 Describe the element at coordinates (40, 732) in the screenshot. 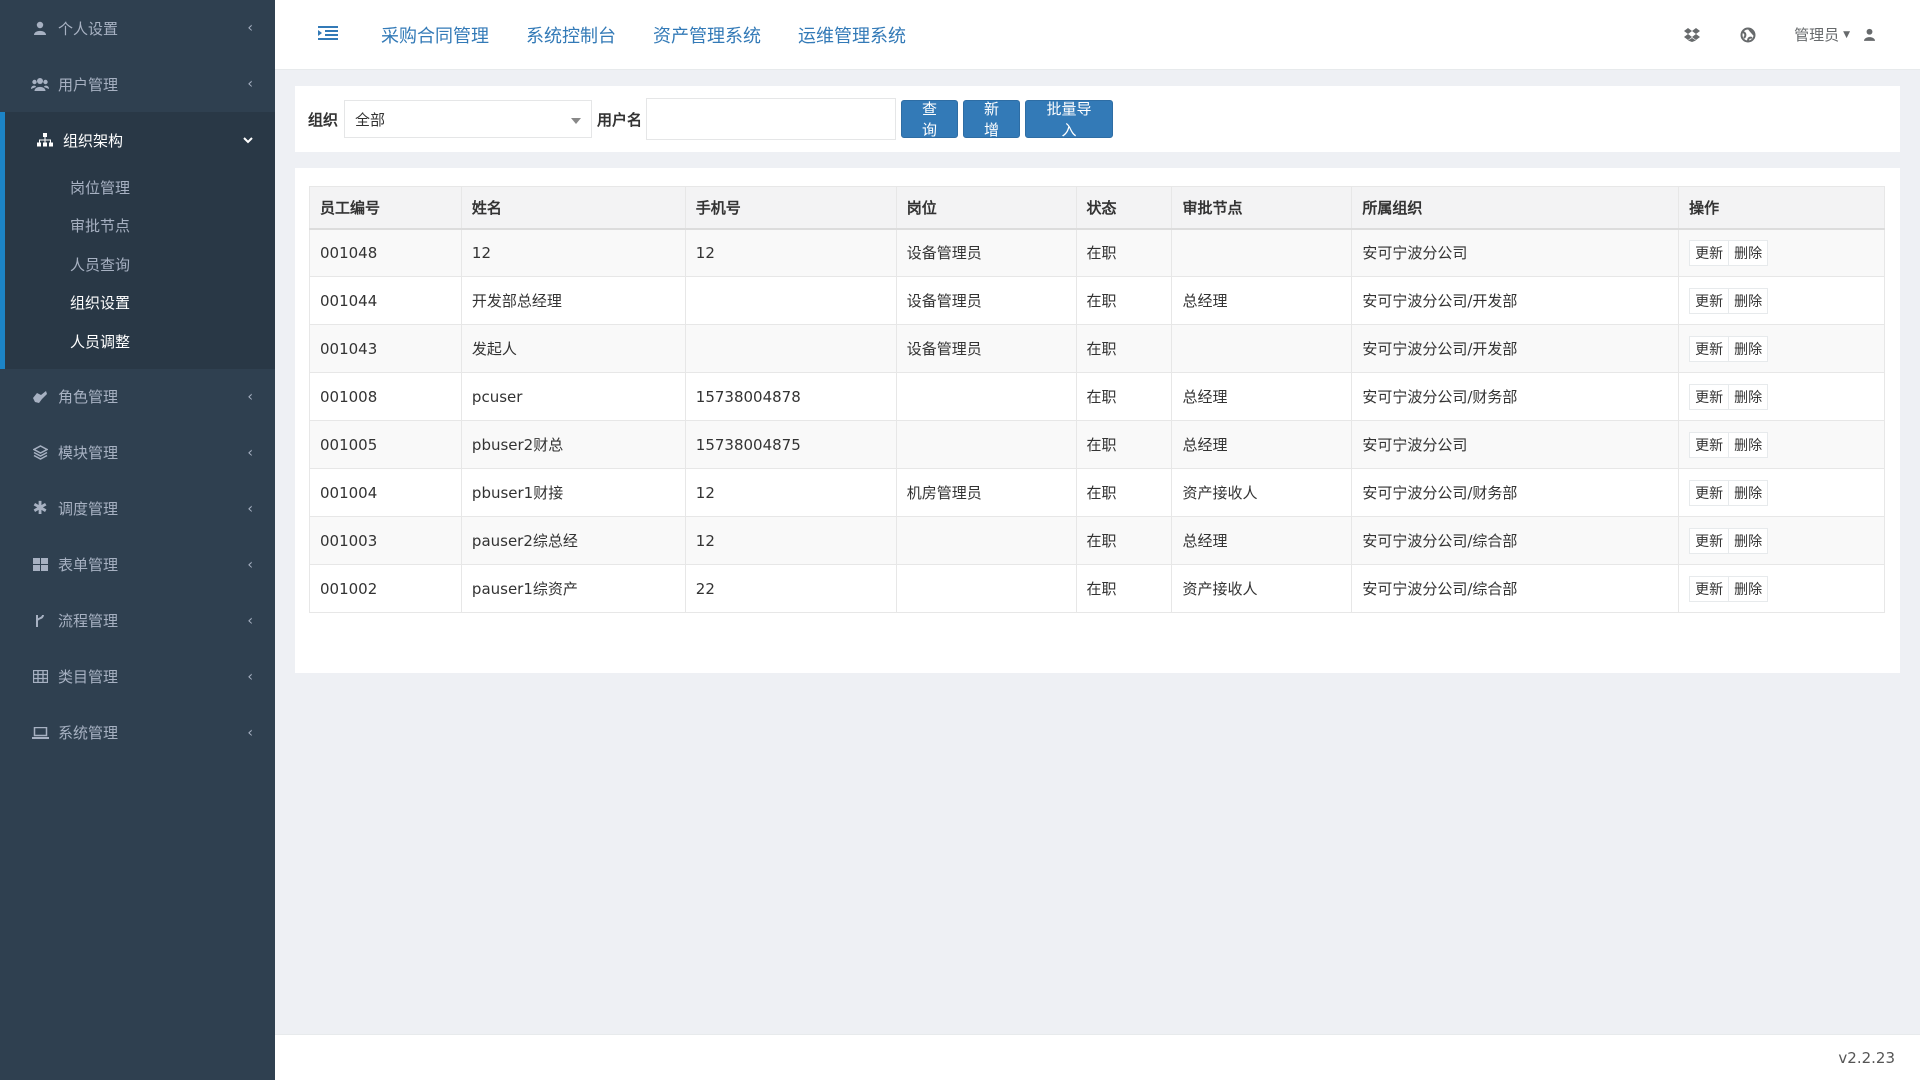

I see `laptop-icon` at that location.